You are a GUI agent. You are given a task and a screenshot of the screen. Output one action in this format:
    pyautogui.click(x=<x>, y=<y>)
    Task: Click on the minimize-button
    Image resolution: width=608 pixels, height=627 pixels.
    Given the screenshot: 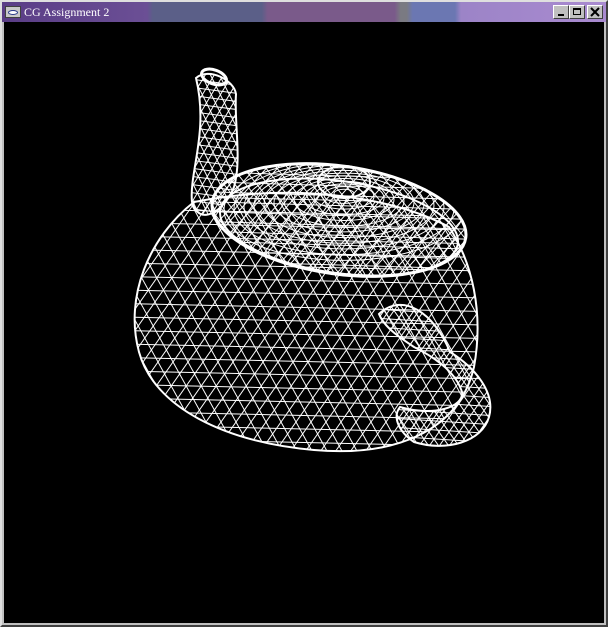 What is the action you would take?
    pyautogui.click(x=561, y=12)
    